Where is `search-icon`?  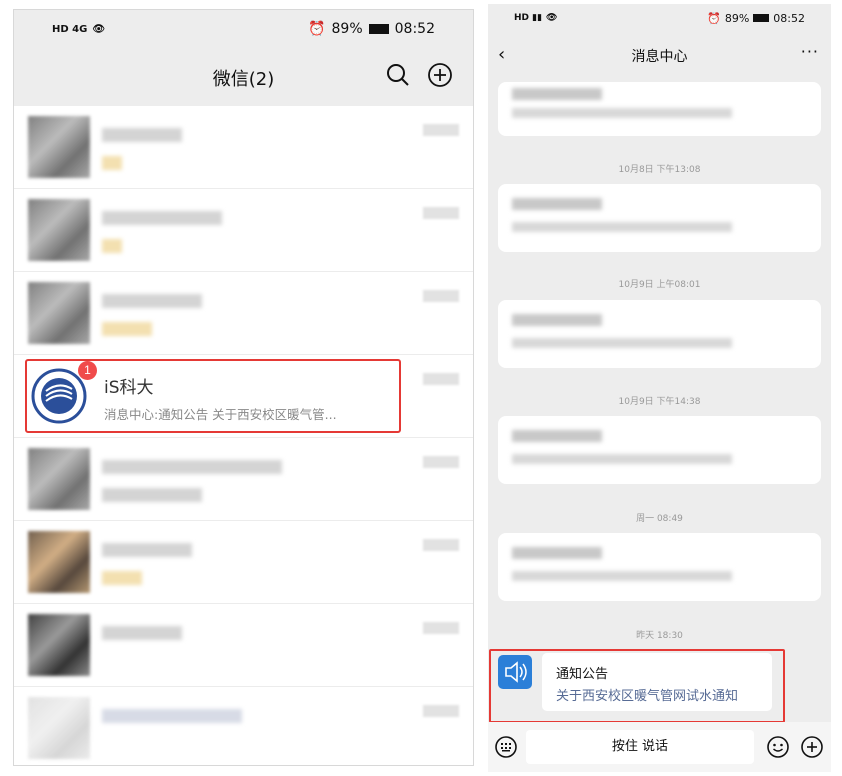 search-icon is located at coordinates (398, 75).